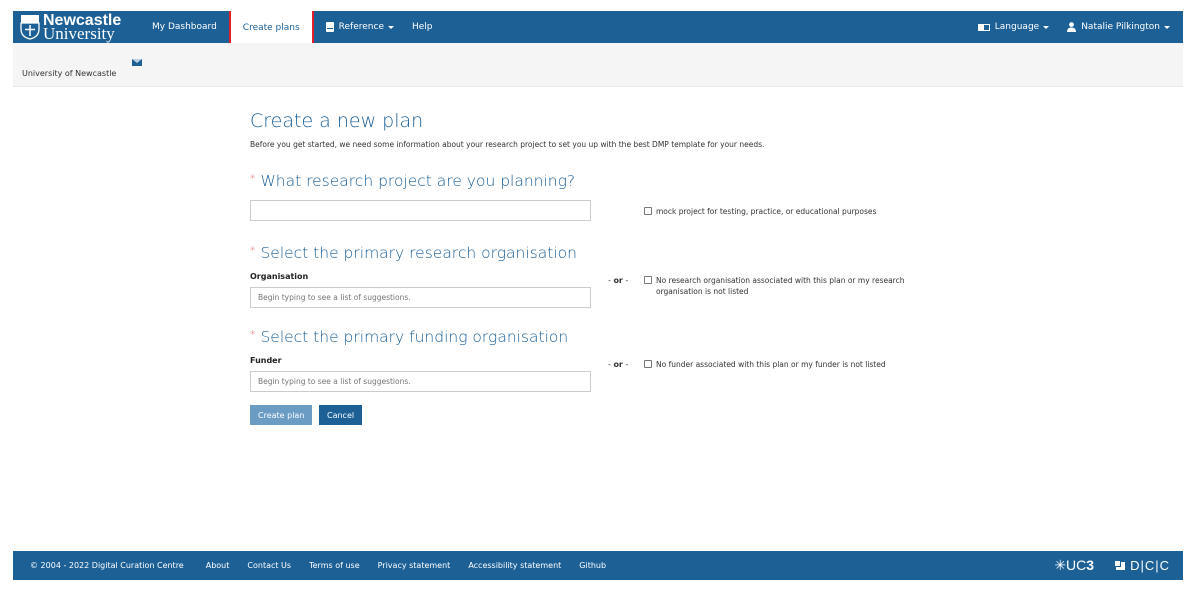  Describe the element at coordinates (1090, 565) in the screenshot. I see `uc3-number: 3` at that location.